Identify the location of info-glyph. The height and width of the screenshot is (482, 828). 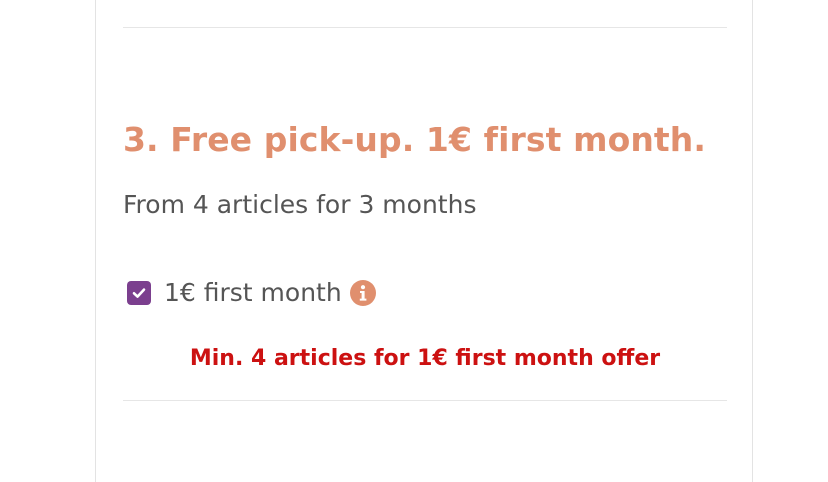
(363, 292).